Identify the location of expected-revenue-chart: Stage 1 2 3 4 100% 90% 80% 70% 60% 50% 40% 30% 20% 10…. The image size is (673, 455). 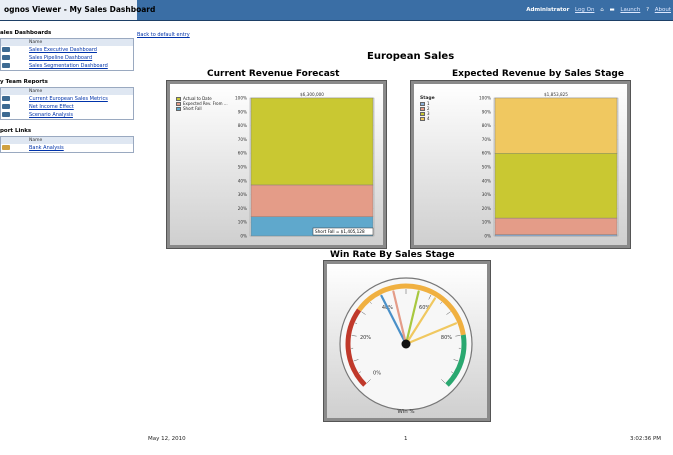
(520, 164).